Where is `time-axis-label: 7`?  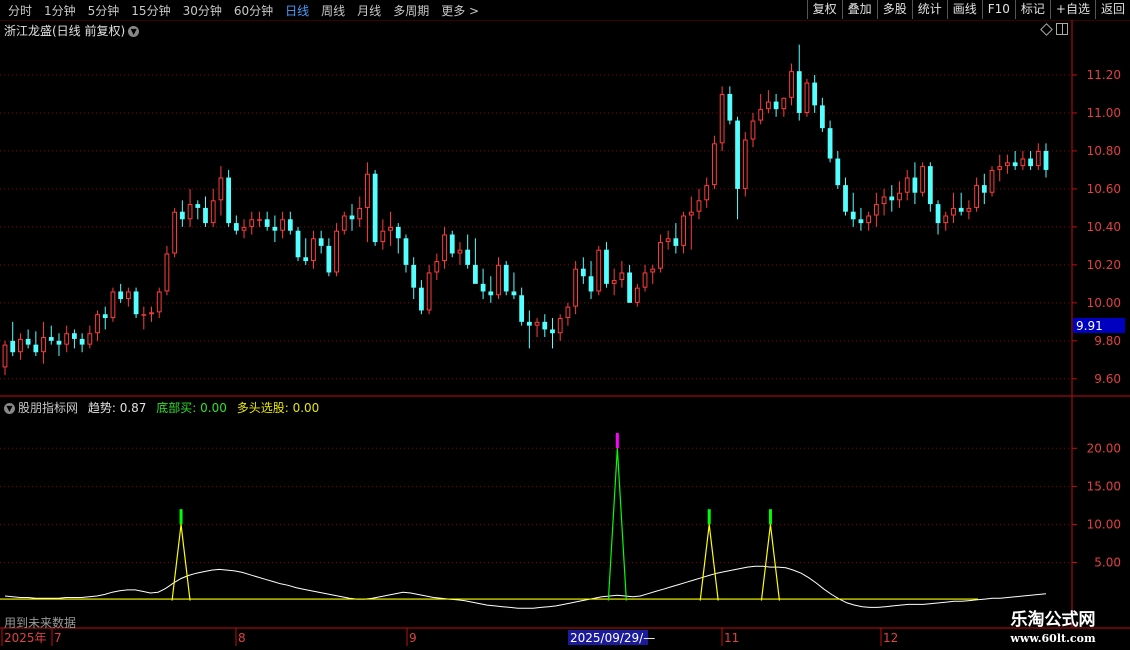 time-axis-label: 7 is located at coordinates (58, 638).